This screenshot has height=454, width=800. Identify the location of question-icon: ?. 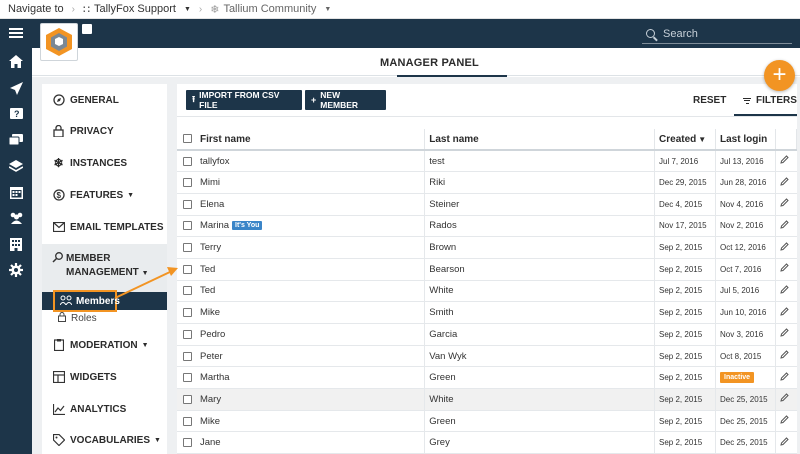
(16, 114).